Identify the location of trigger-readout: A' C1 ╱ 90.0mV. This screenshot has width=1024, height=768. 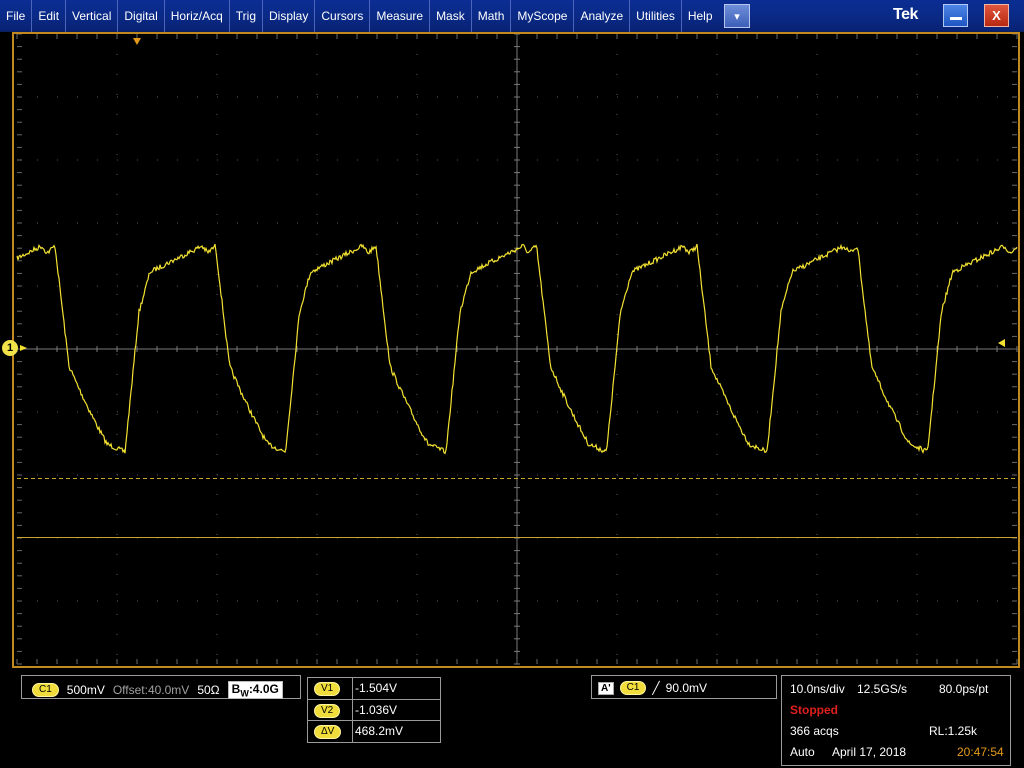
(684, 687).